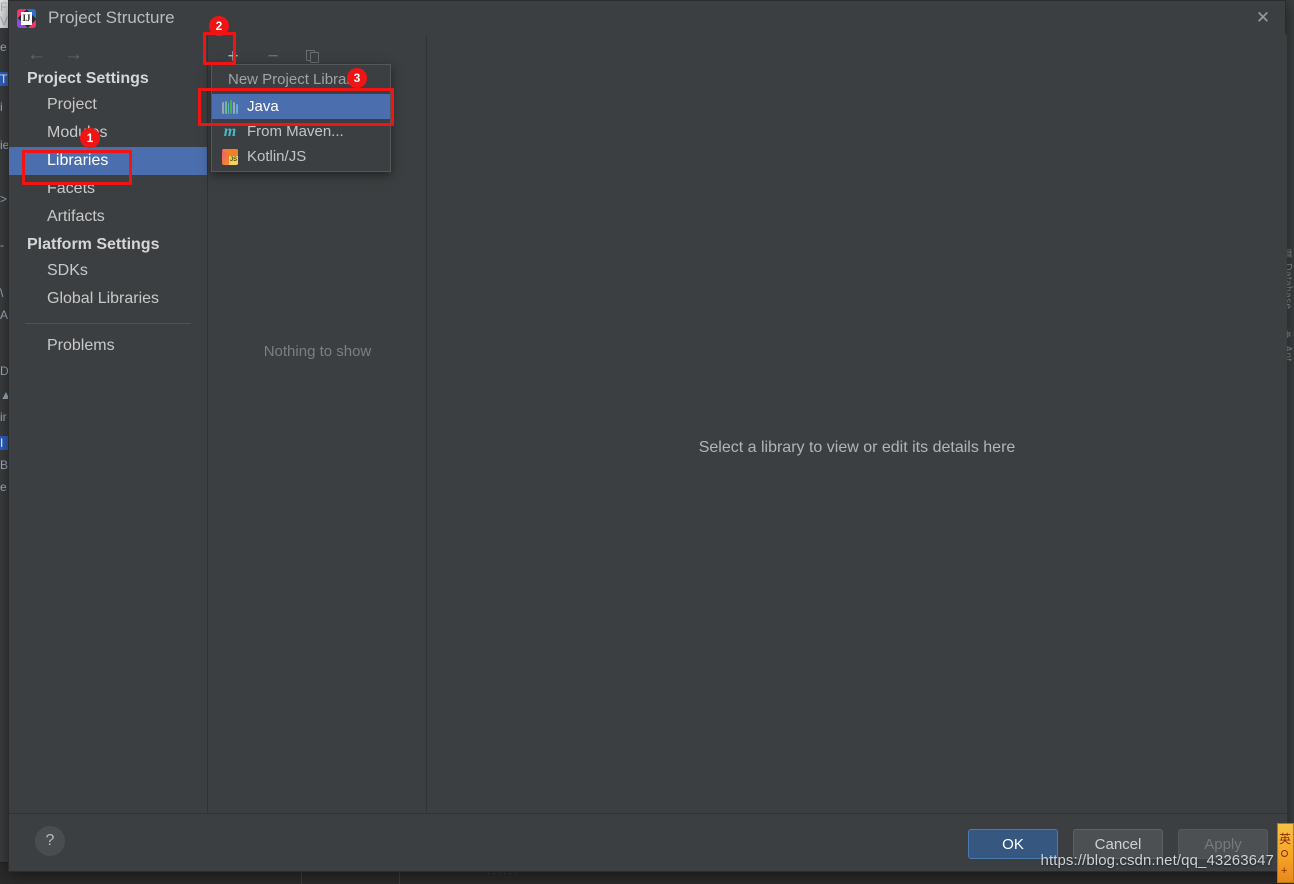 Image resolution: width=1294 pixels, height=884 pixels. I want to click on ime-dot-icon, so click(1284, 853).